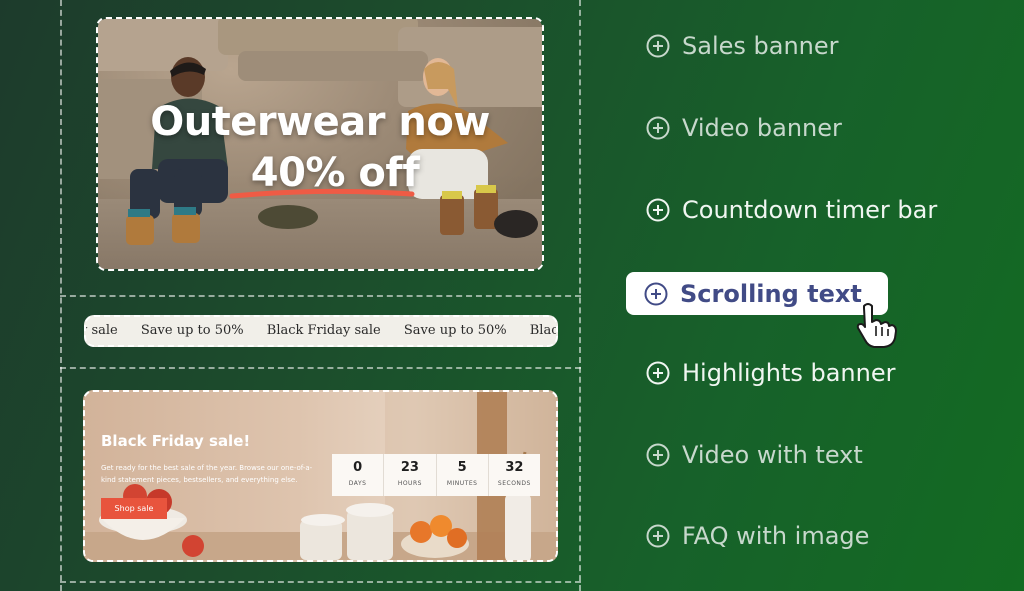 The width and height of the screenshot is (1024, 591). Describe the element at coordinates (514, 467) in the screenshot. I see `countdown-value: 32` at that location.